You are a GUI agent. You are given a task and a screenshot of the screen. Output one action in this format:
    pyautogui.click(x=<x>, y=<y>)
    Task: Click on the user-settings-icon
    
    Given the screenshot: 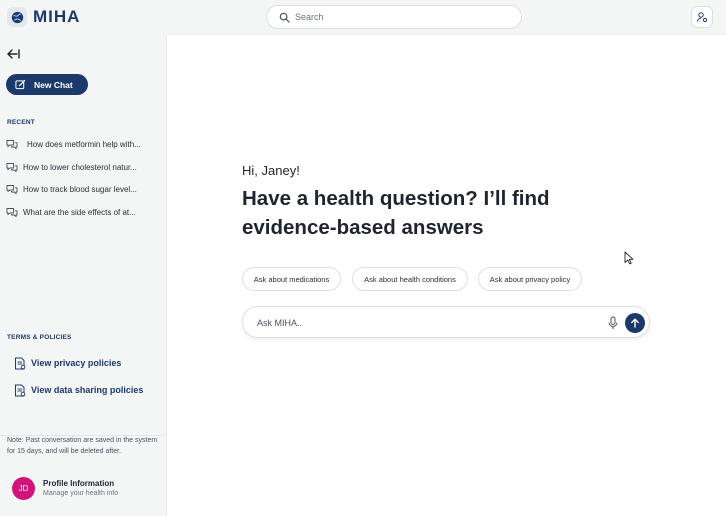 What is the action you would take?
    pyautogui.click(x=702, y=17)
    